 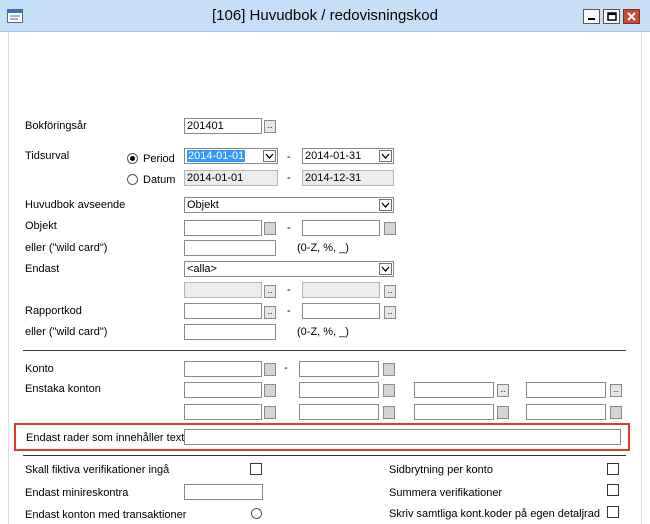 I want to click on close-button, so click(x=631, y=16).